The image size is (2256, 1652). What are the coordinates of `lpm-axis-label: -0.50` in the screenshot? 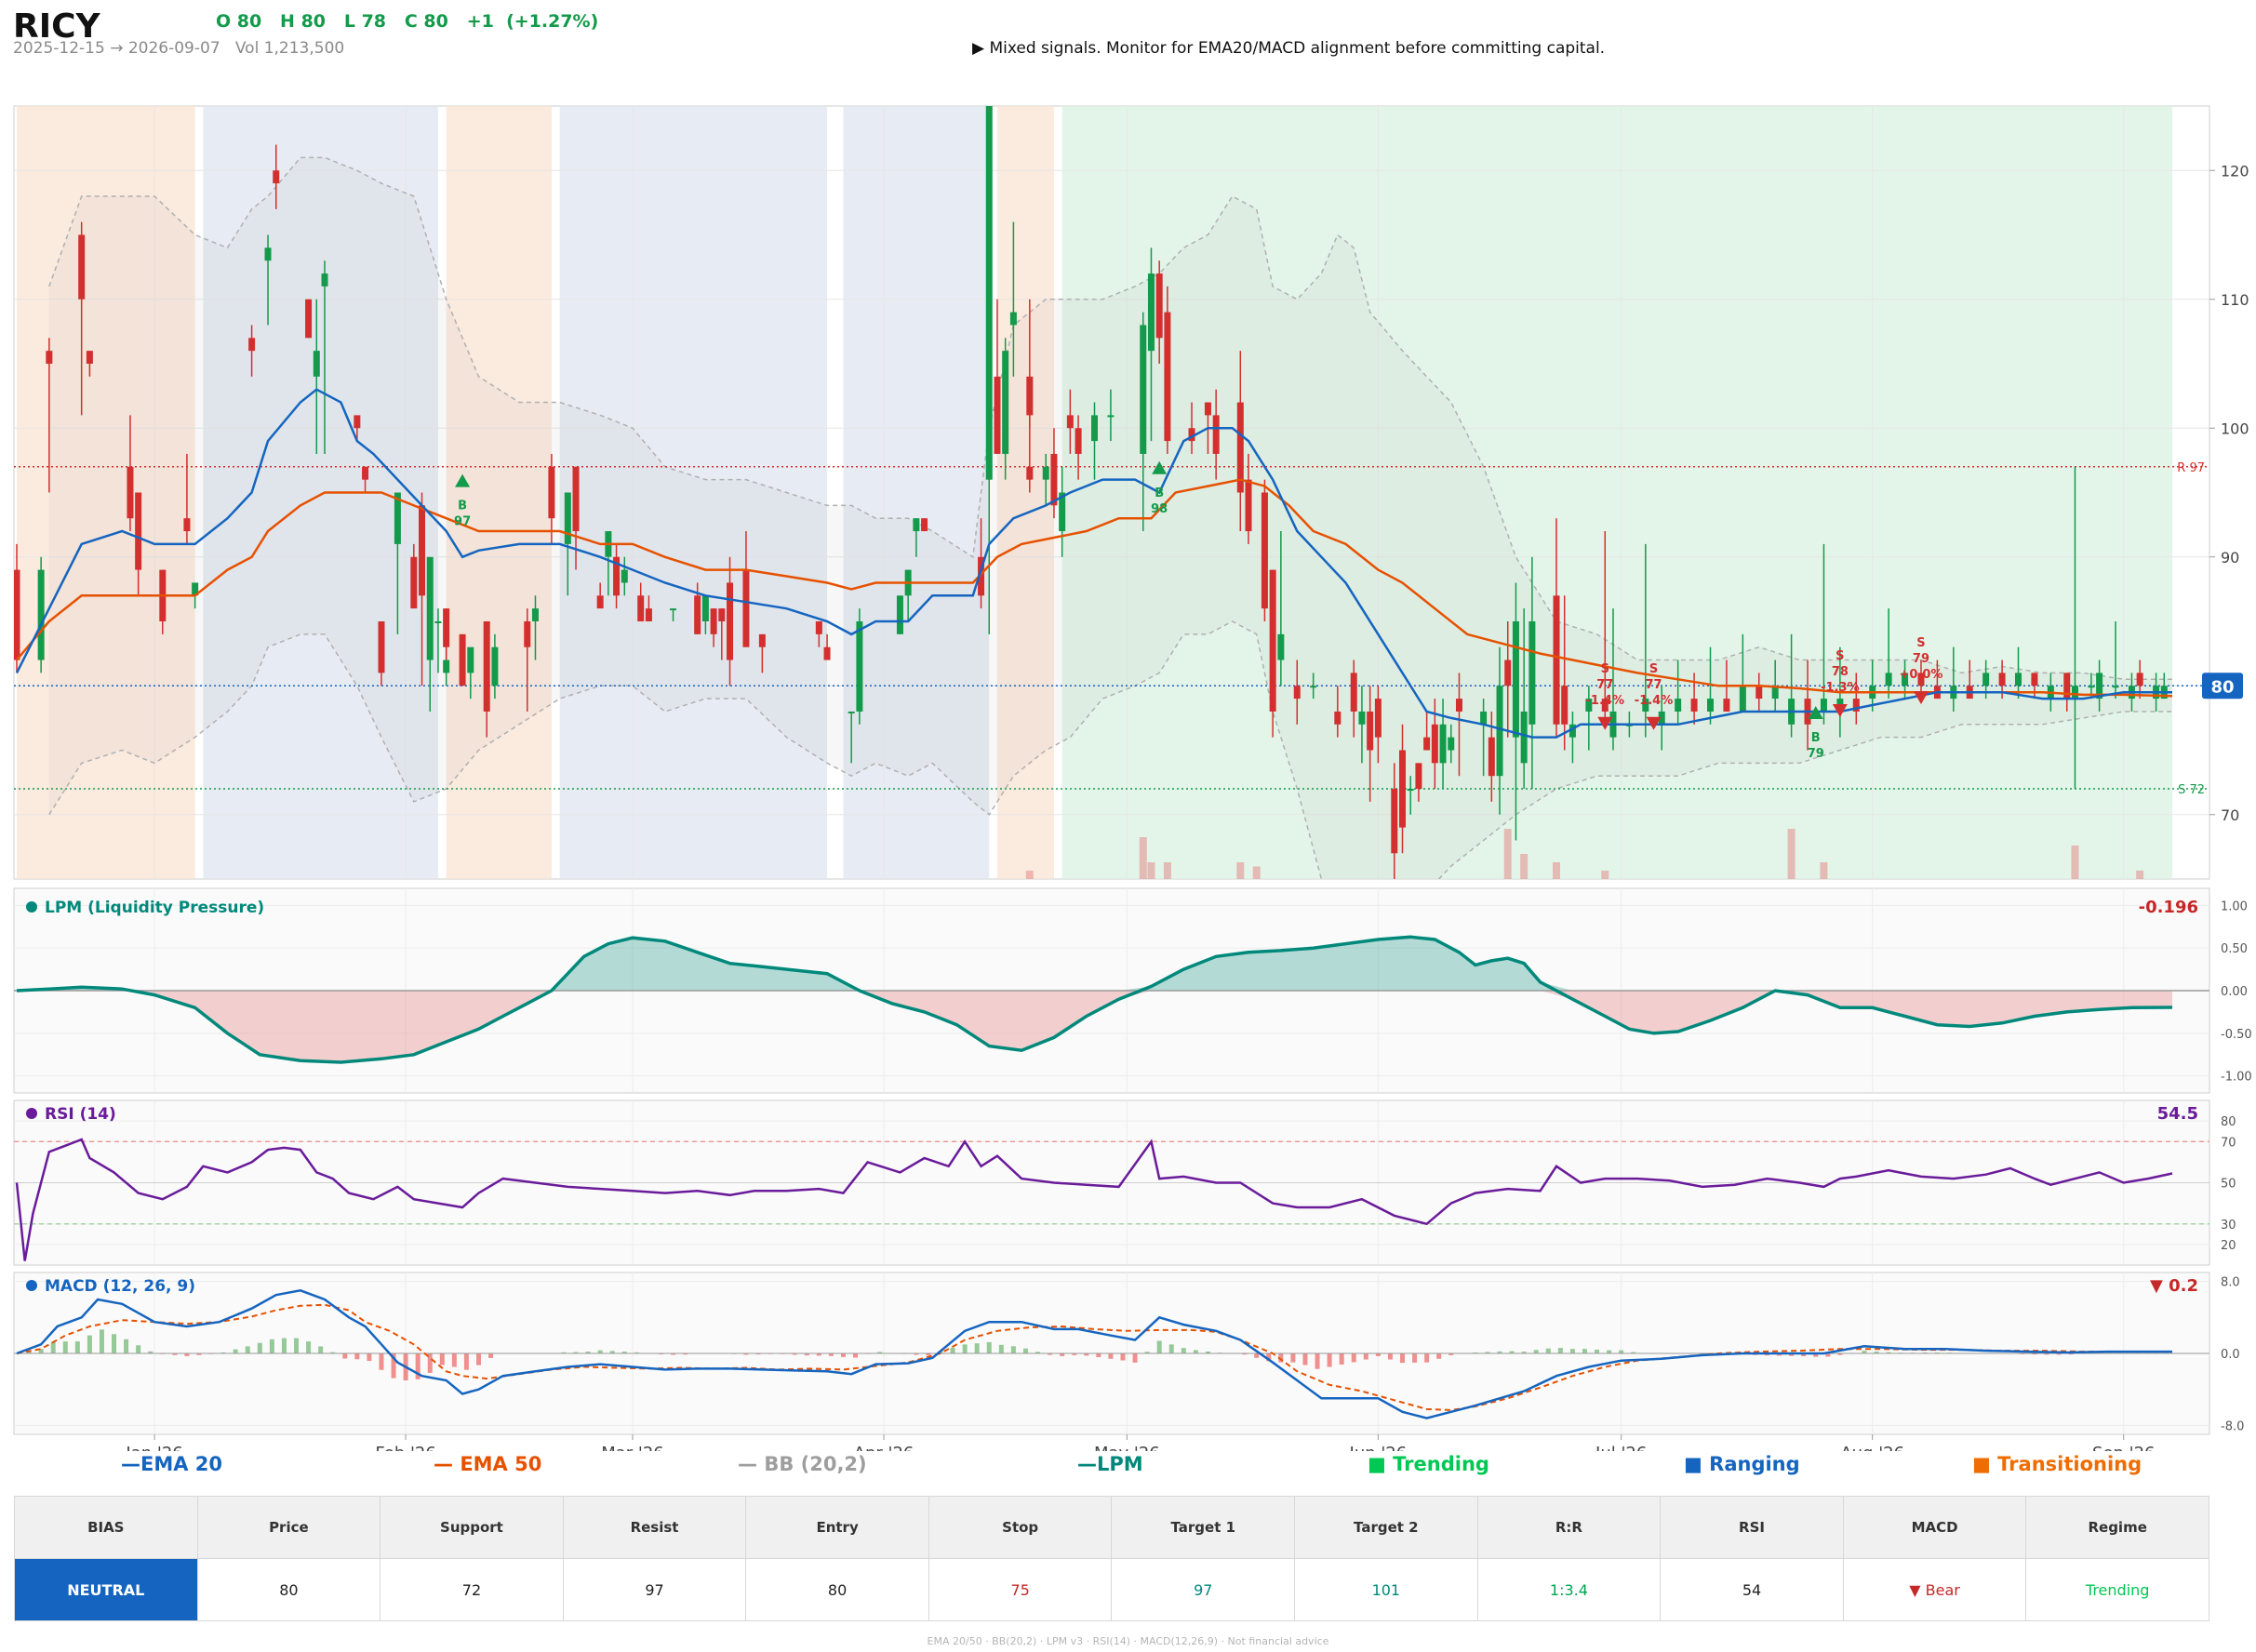 It's located at (2236, 1035).